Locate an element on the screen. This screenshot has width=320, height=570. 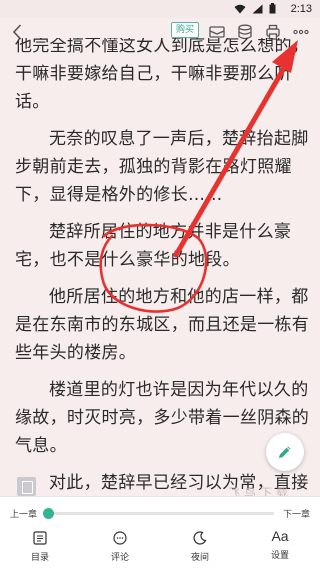
buy-button: 购买 is located at coordinates (185, 30).